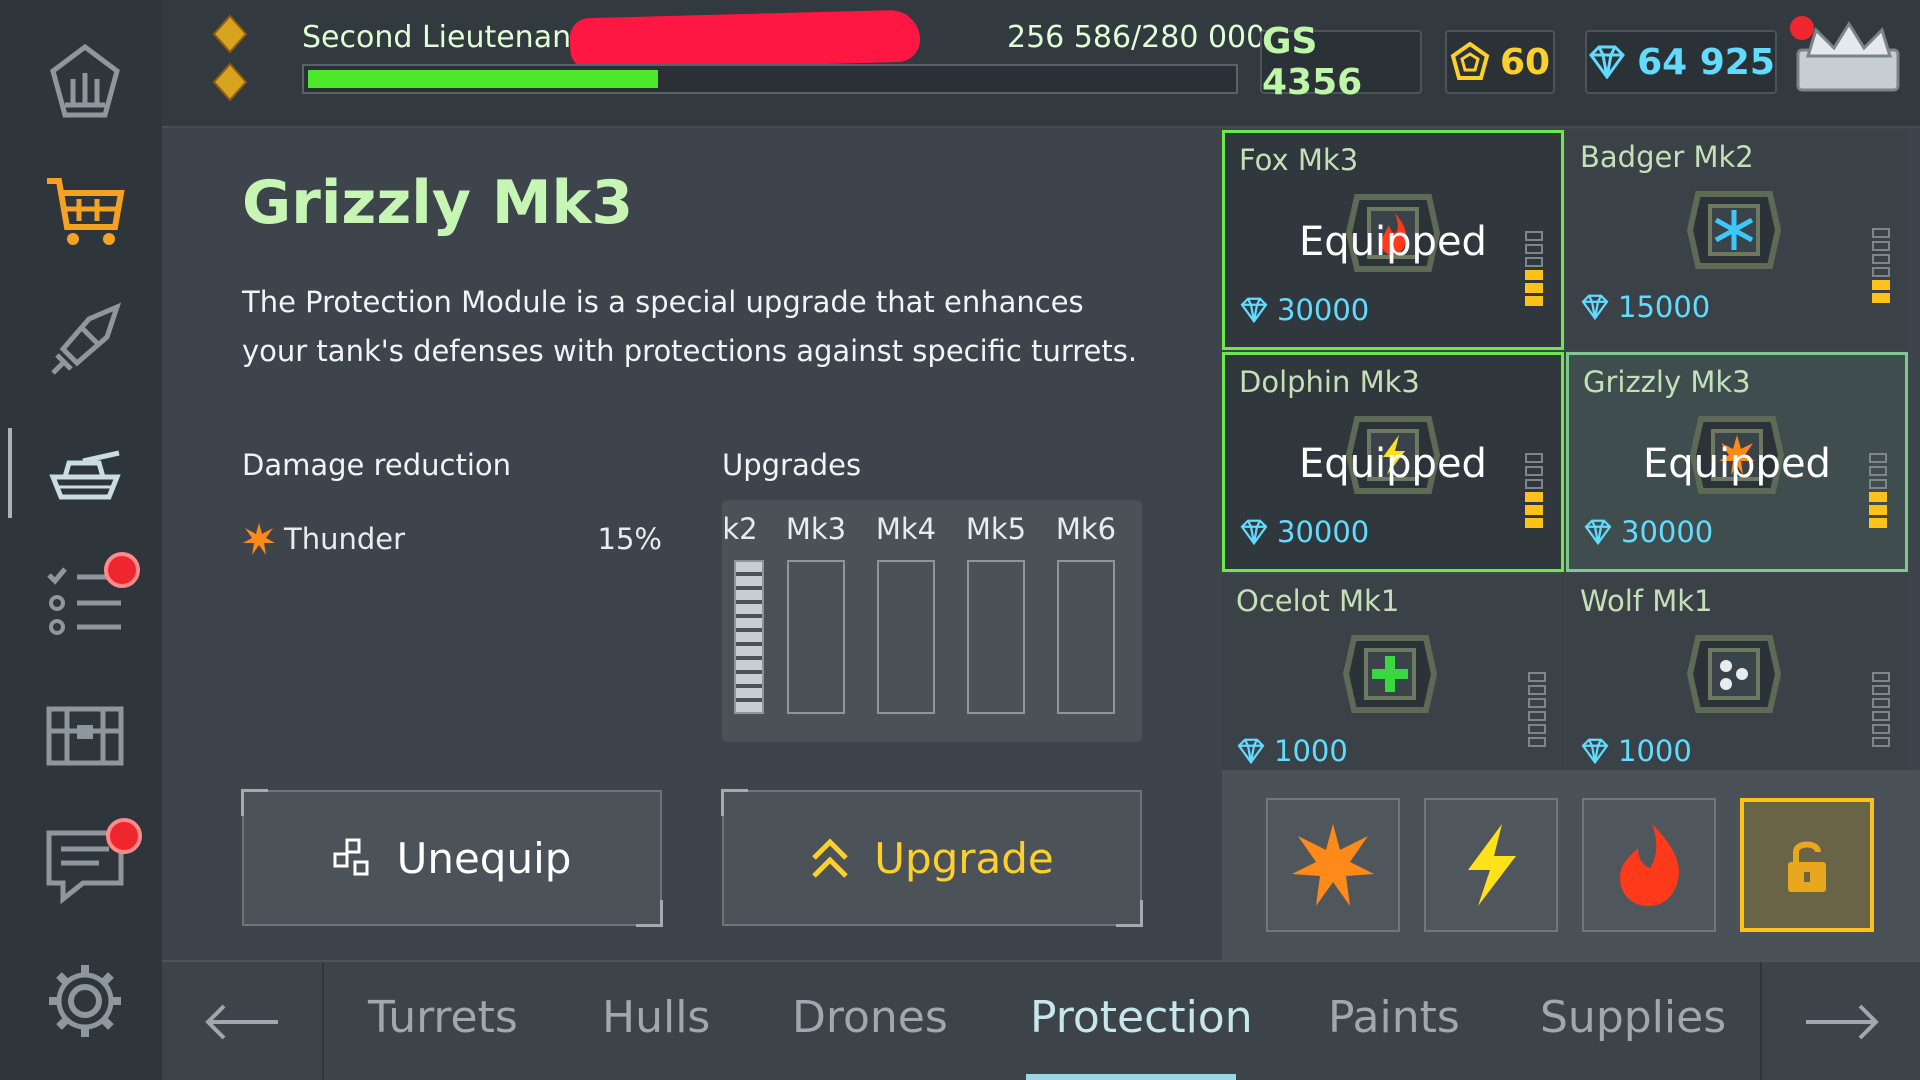 The image size is (1920, 1080). I want to click on upgrade-column-label: Mk5, so click(996, 529).